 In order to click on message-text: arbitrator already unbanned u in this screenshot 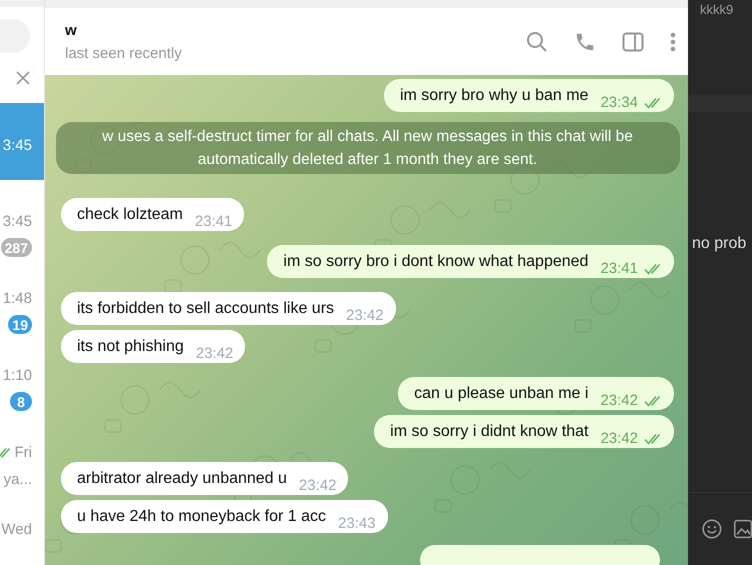, I will do `click(182, 479)`.